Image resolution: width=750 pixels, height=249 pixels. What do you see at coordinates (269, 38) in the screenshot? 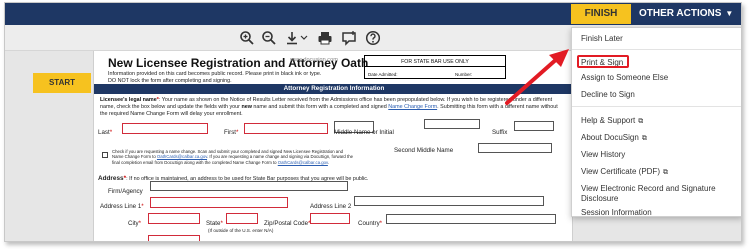
I see `zoom-out-icon` at bounding box center [269, 38].